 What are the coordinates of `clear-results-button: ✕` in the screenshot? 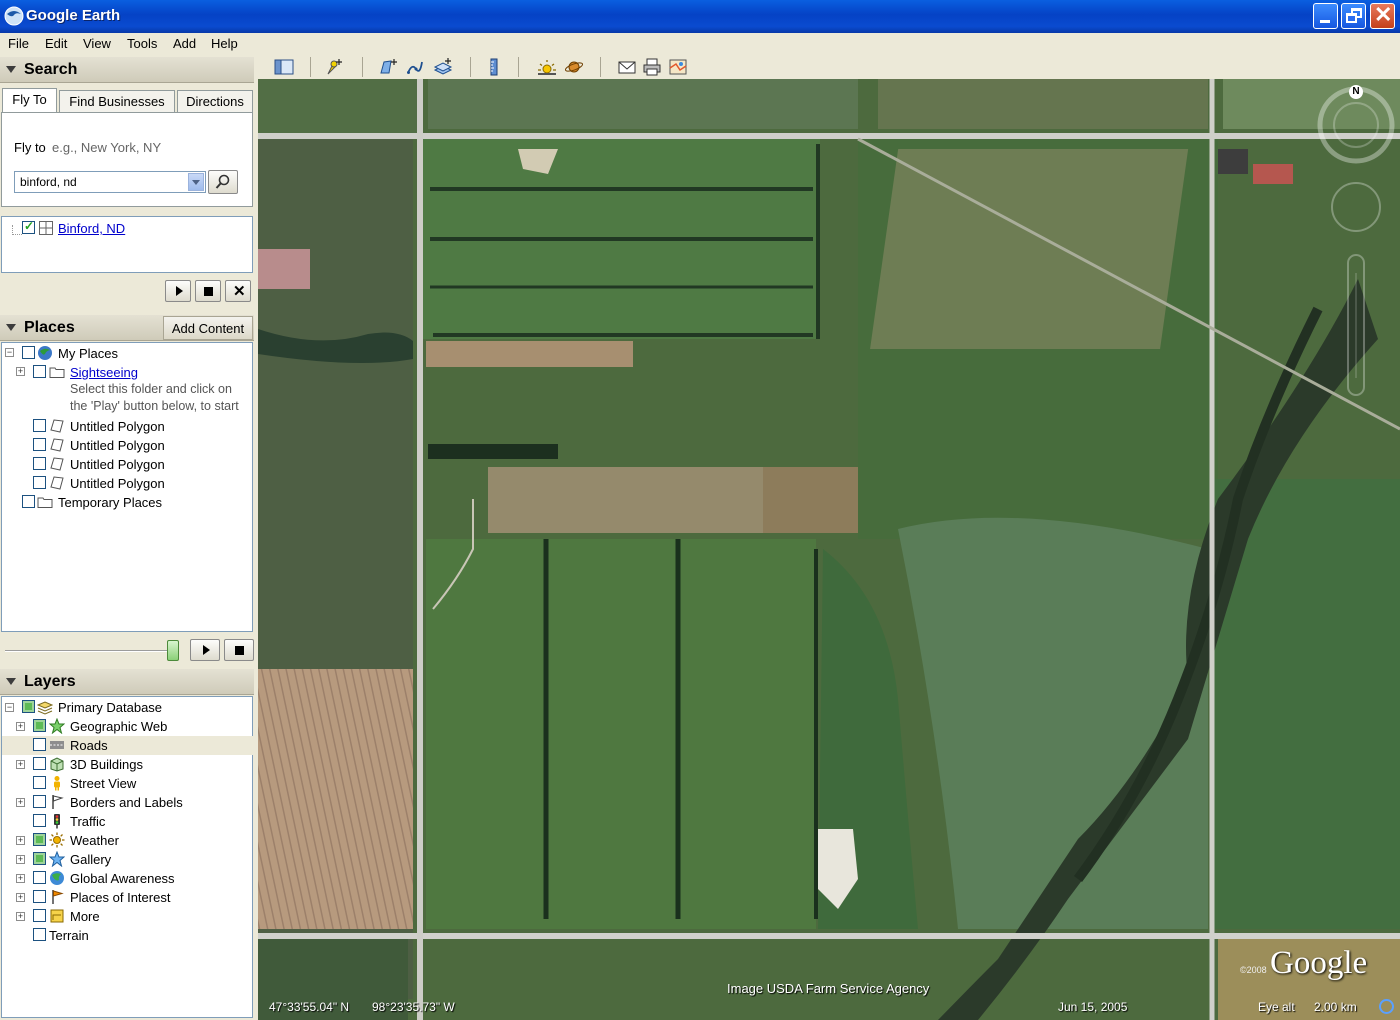 It's located at (238, 291).